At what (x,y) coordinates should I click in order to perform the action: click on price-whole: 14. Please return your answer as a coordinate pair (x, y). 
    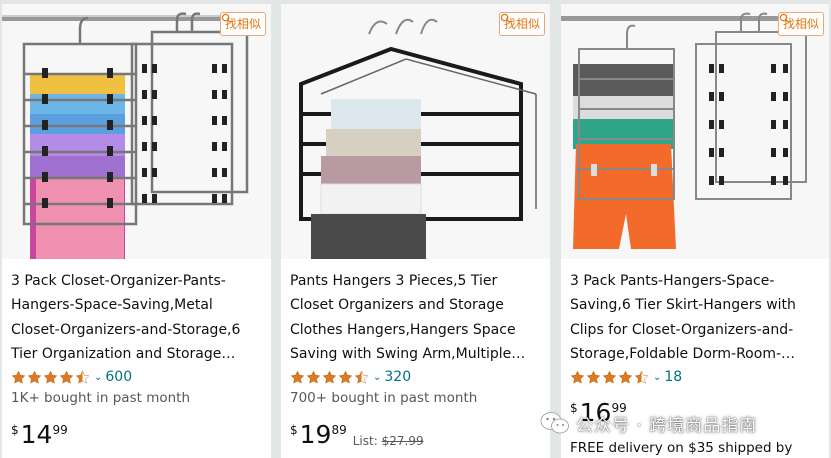
    Looking at the image, I should click on (36, 434).